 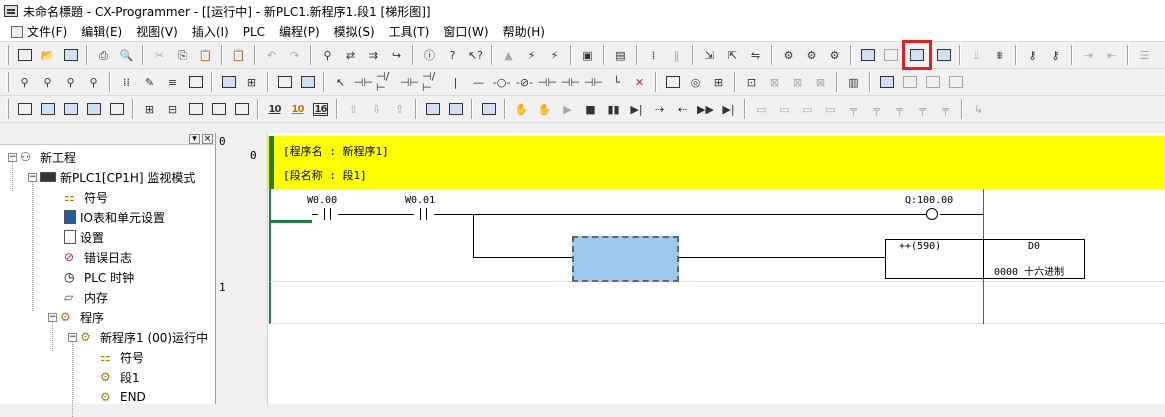 I want to click on tree-plc: − 新PLC1[CP1H] 监视模式, so click(x=107, y=177).